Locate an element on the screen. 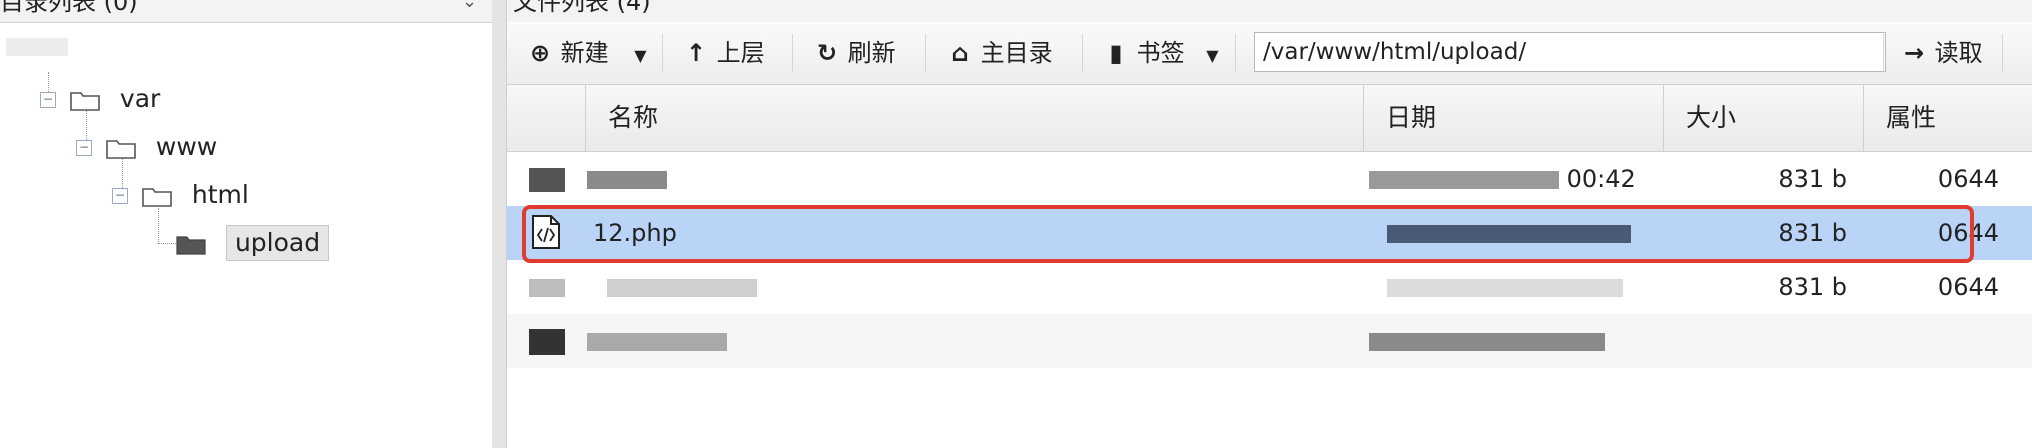  up-level-button-label: 上层 is located at coordinates (740, 53).